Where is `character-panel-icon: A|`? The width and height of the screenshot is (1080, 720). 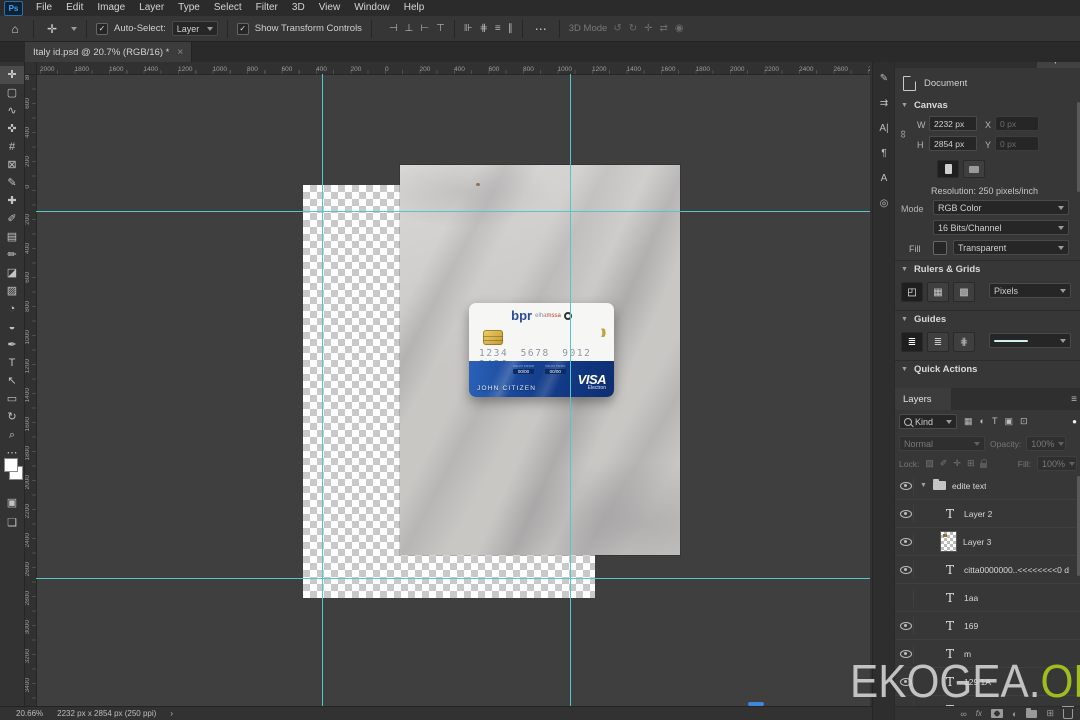 character-panel-icon: A| is located at coordinates (884, 129).